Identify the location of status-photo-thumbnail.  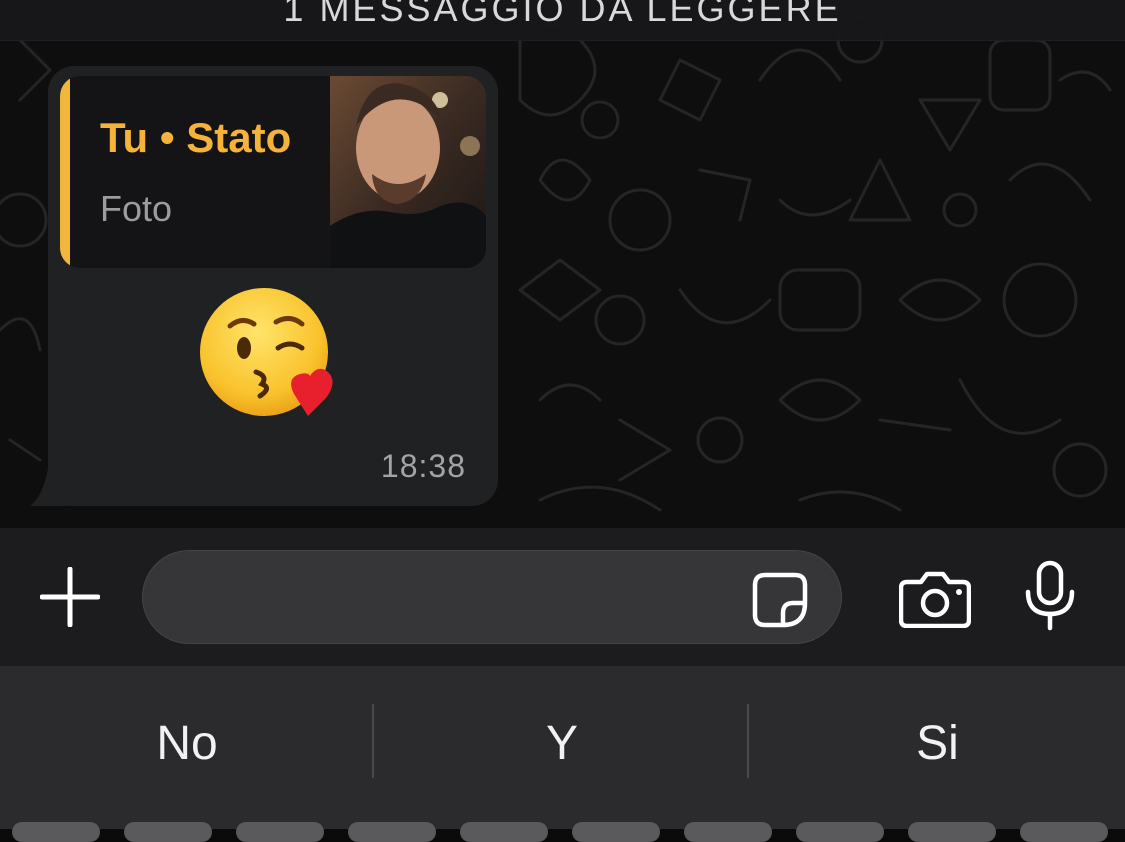
(408, 172).